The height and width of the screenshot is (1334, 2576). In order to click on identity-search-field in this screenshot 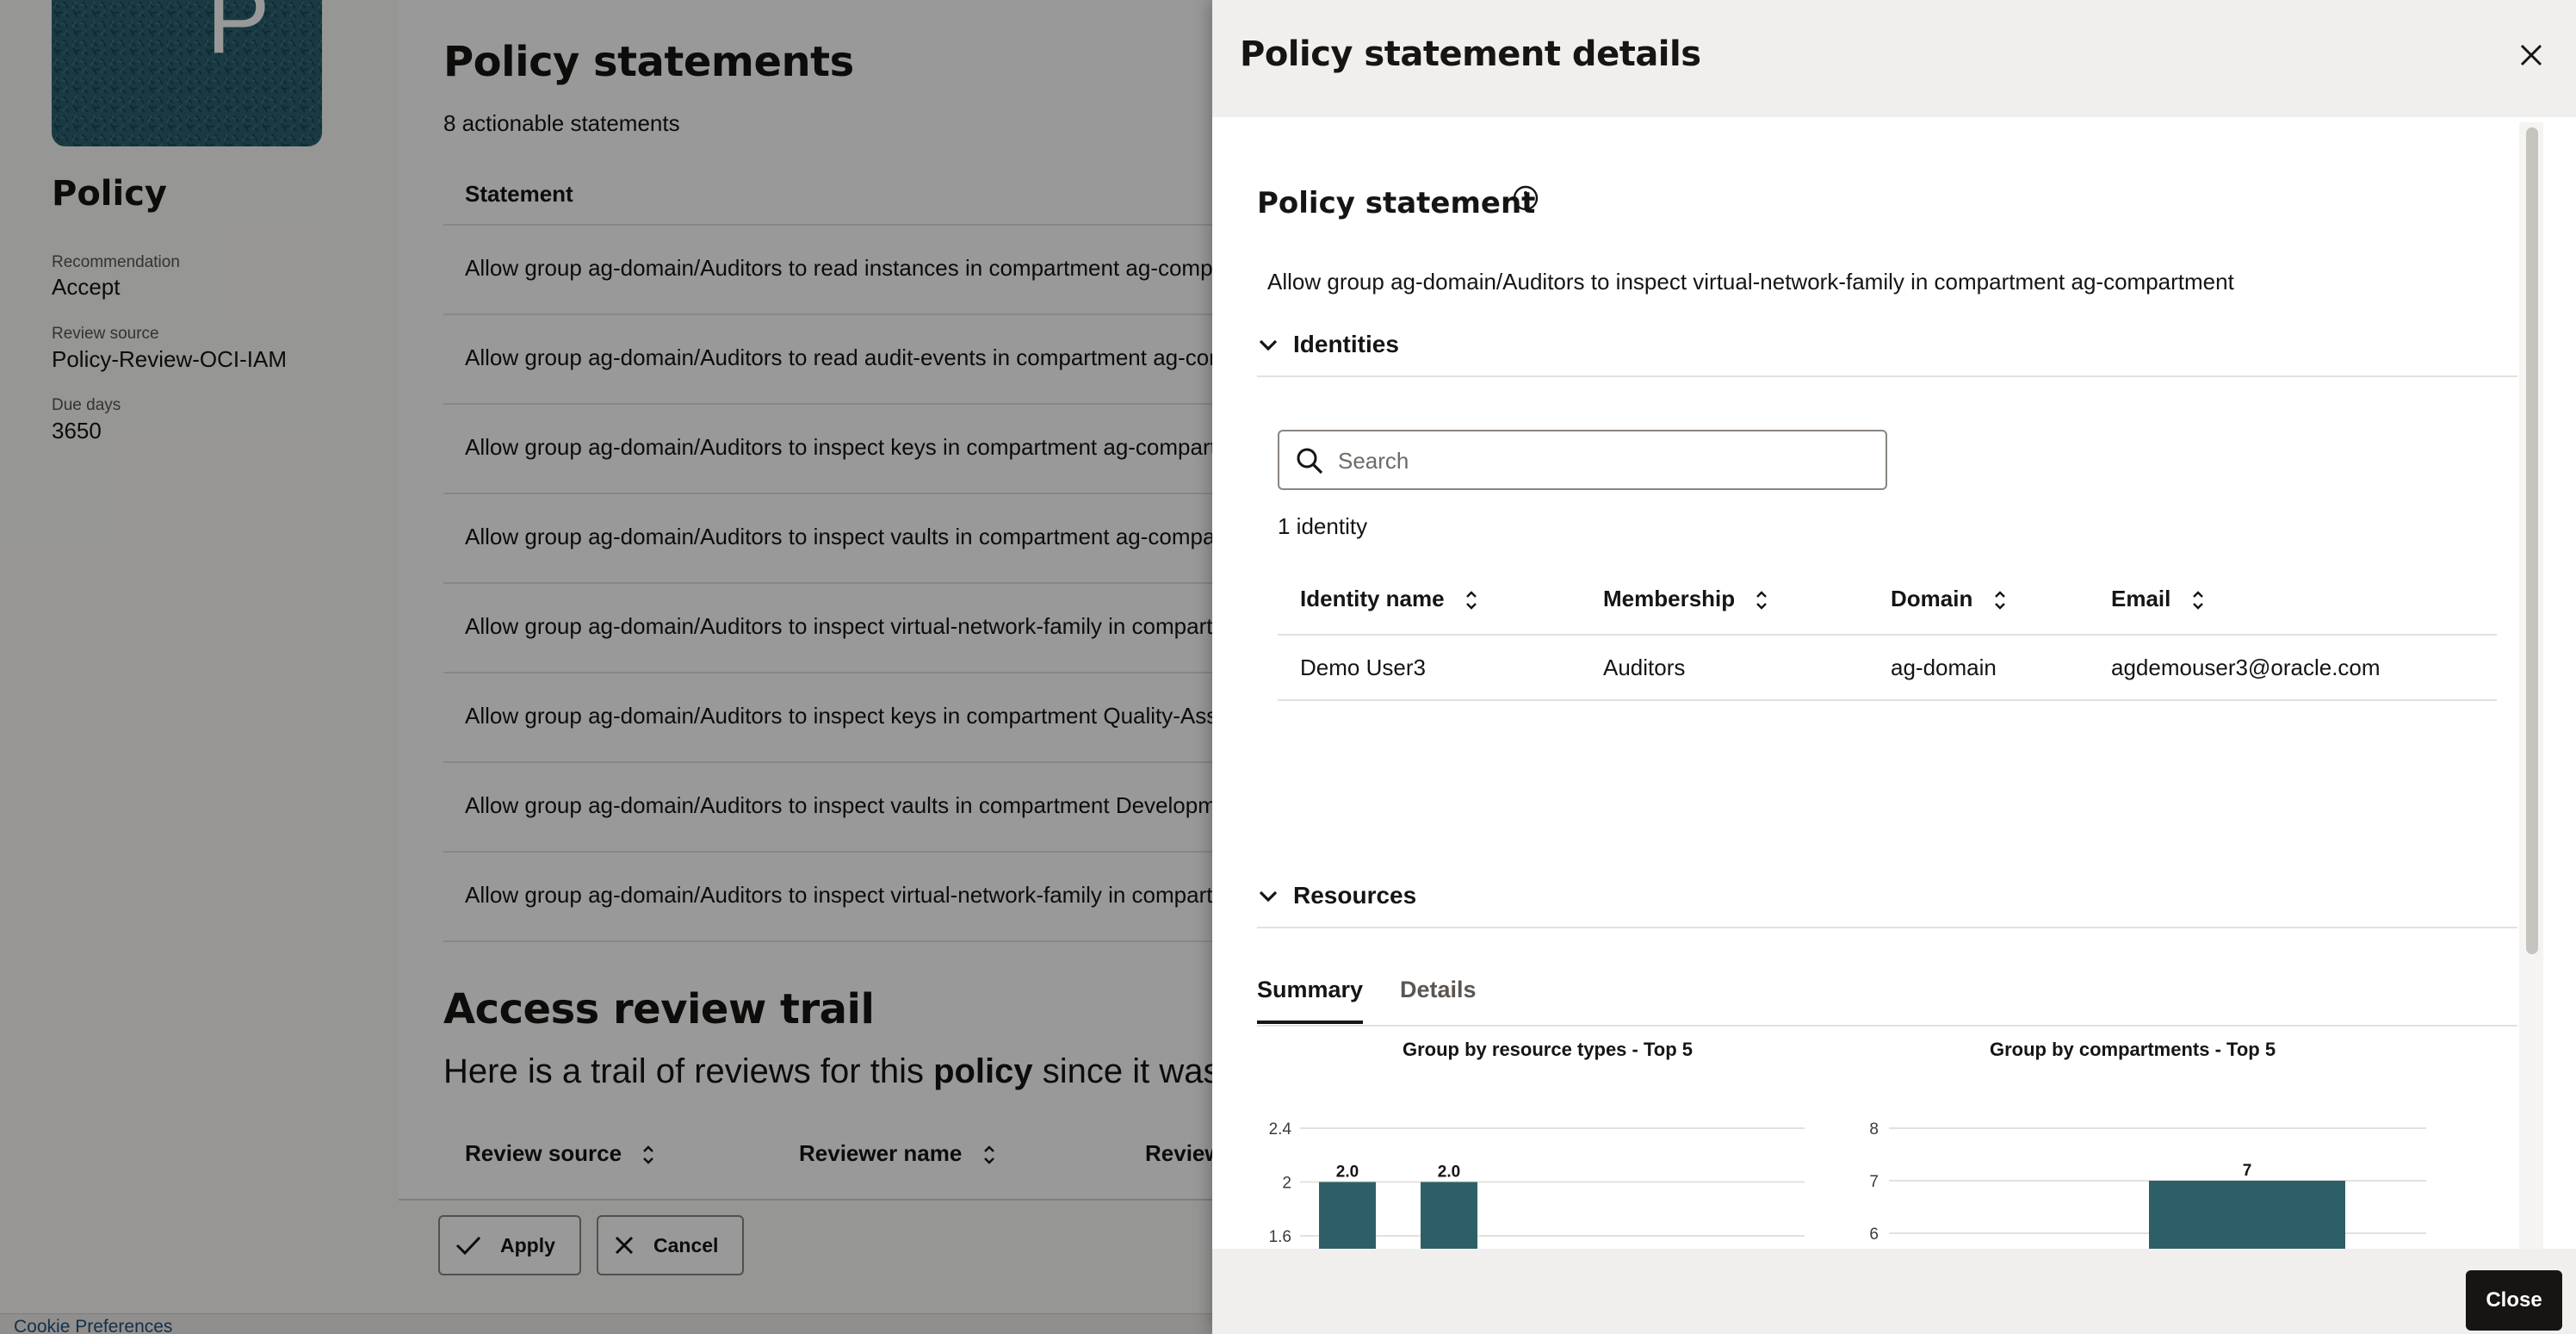, I will do `click(1583, 460)`.